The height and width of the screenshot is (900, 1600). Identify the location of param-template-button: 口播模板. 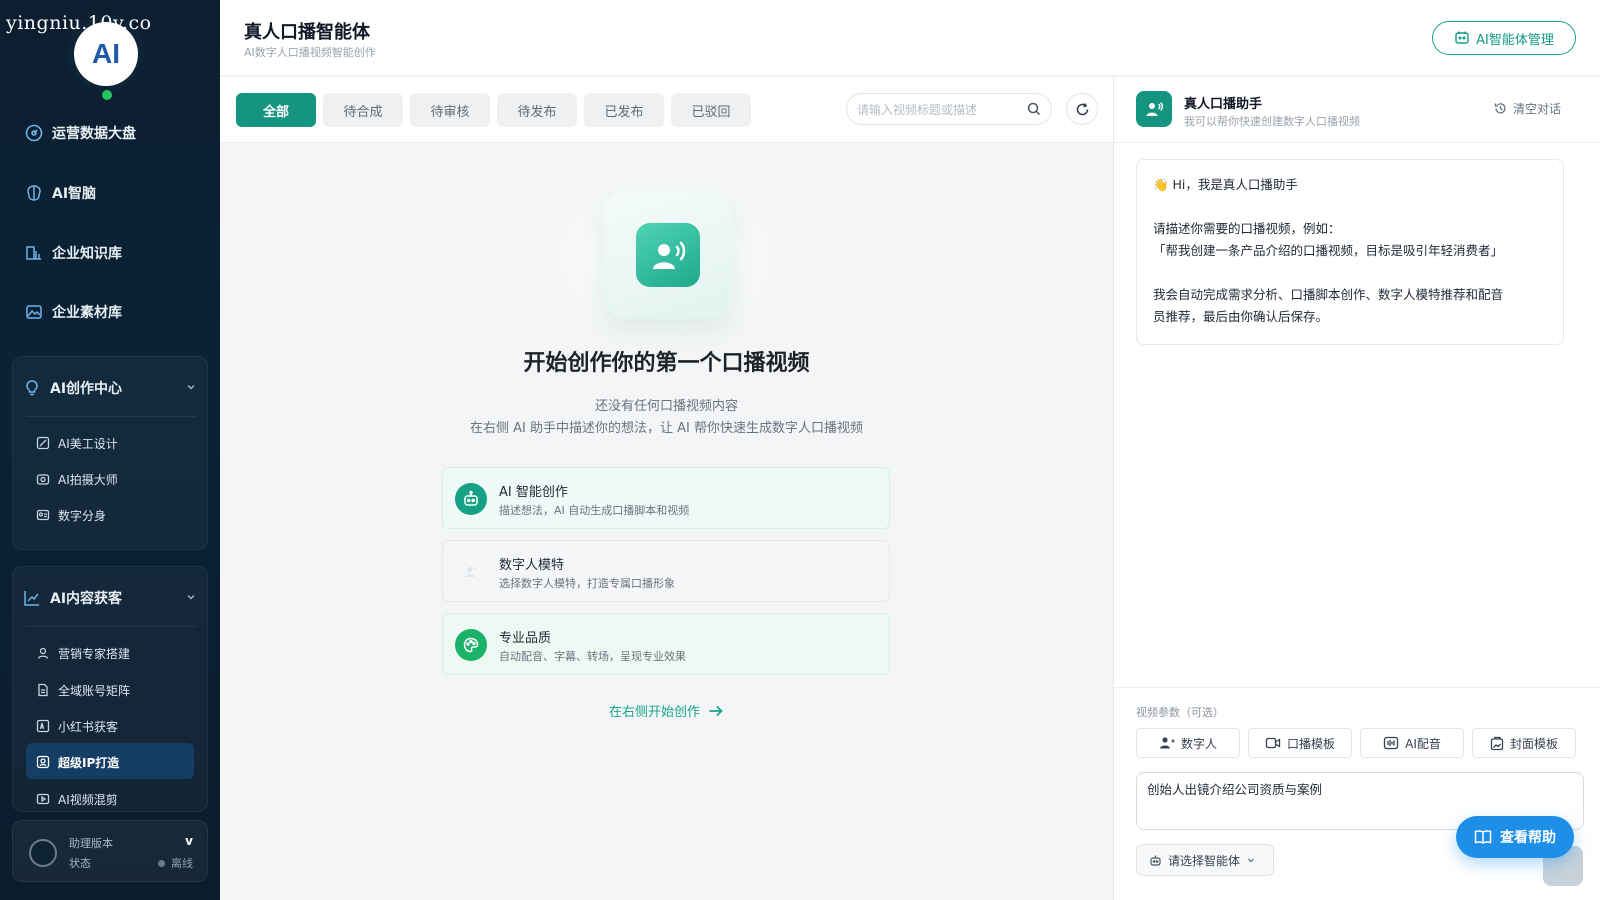
(1300, 743).